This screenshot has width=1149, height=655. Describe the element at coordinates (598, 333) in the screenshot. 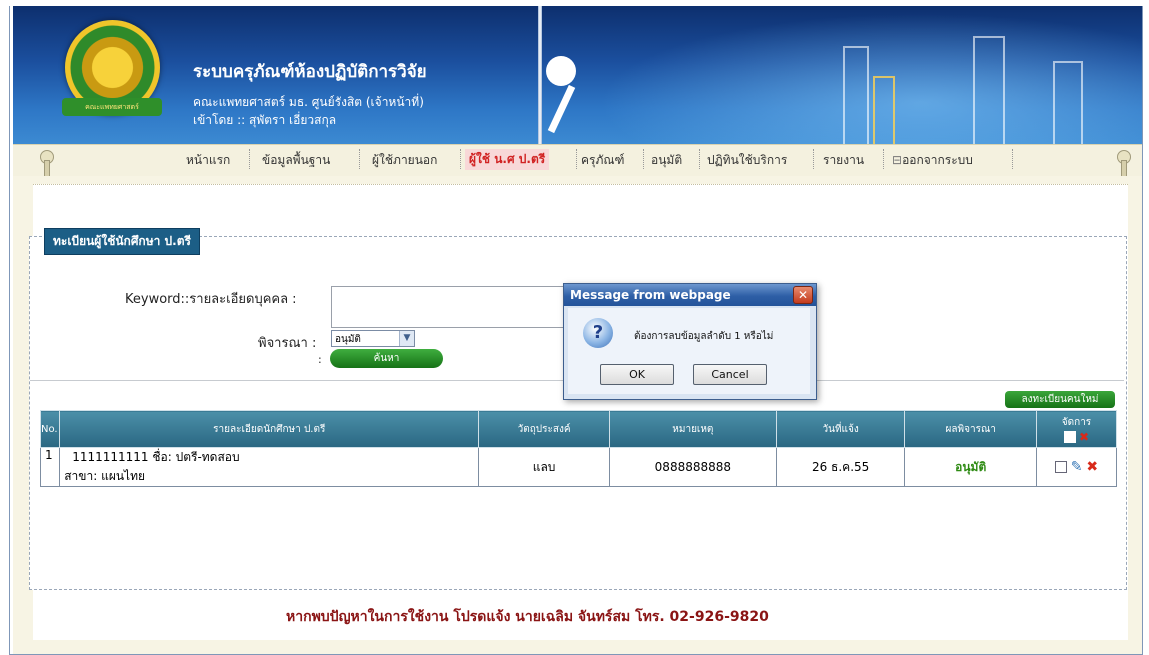

I see `question-icon: ?` at that location.